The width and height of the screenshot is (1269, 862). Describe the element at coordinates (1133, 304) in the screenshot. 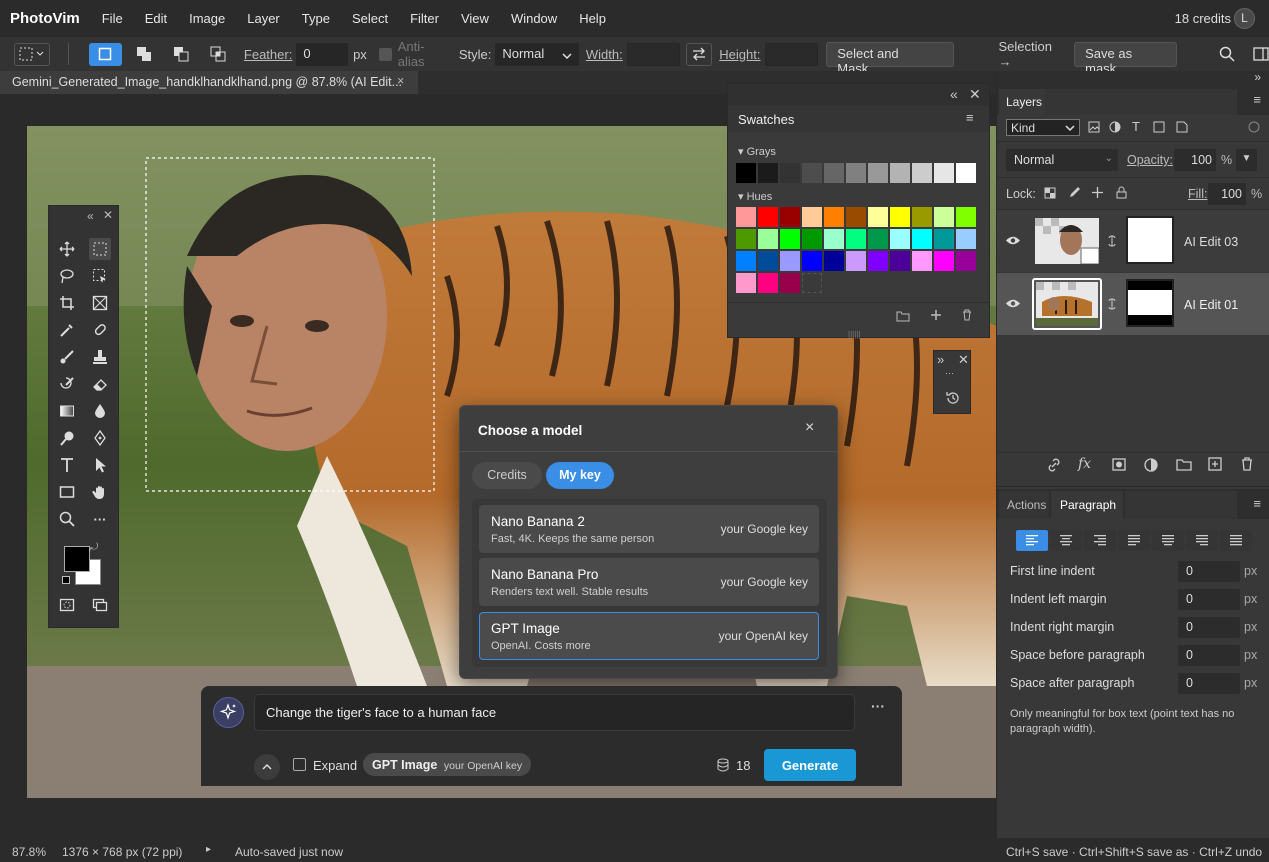

I see `layer-row-selected: AI Edit 01` at that location.